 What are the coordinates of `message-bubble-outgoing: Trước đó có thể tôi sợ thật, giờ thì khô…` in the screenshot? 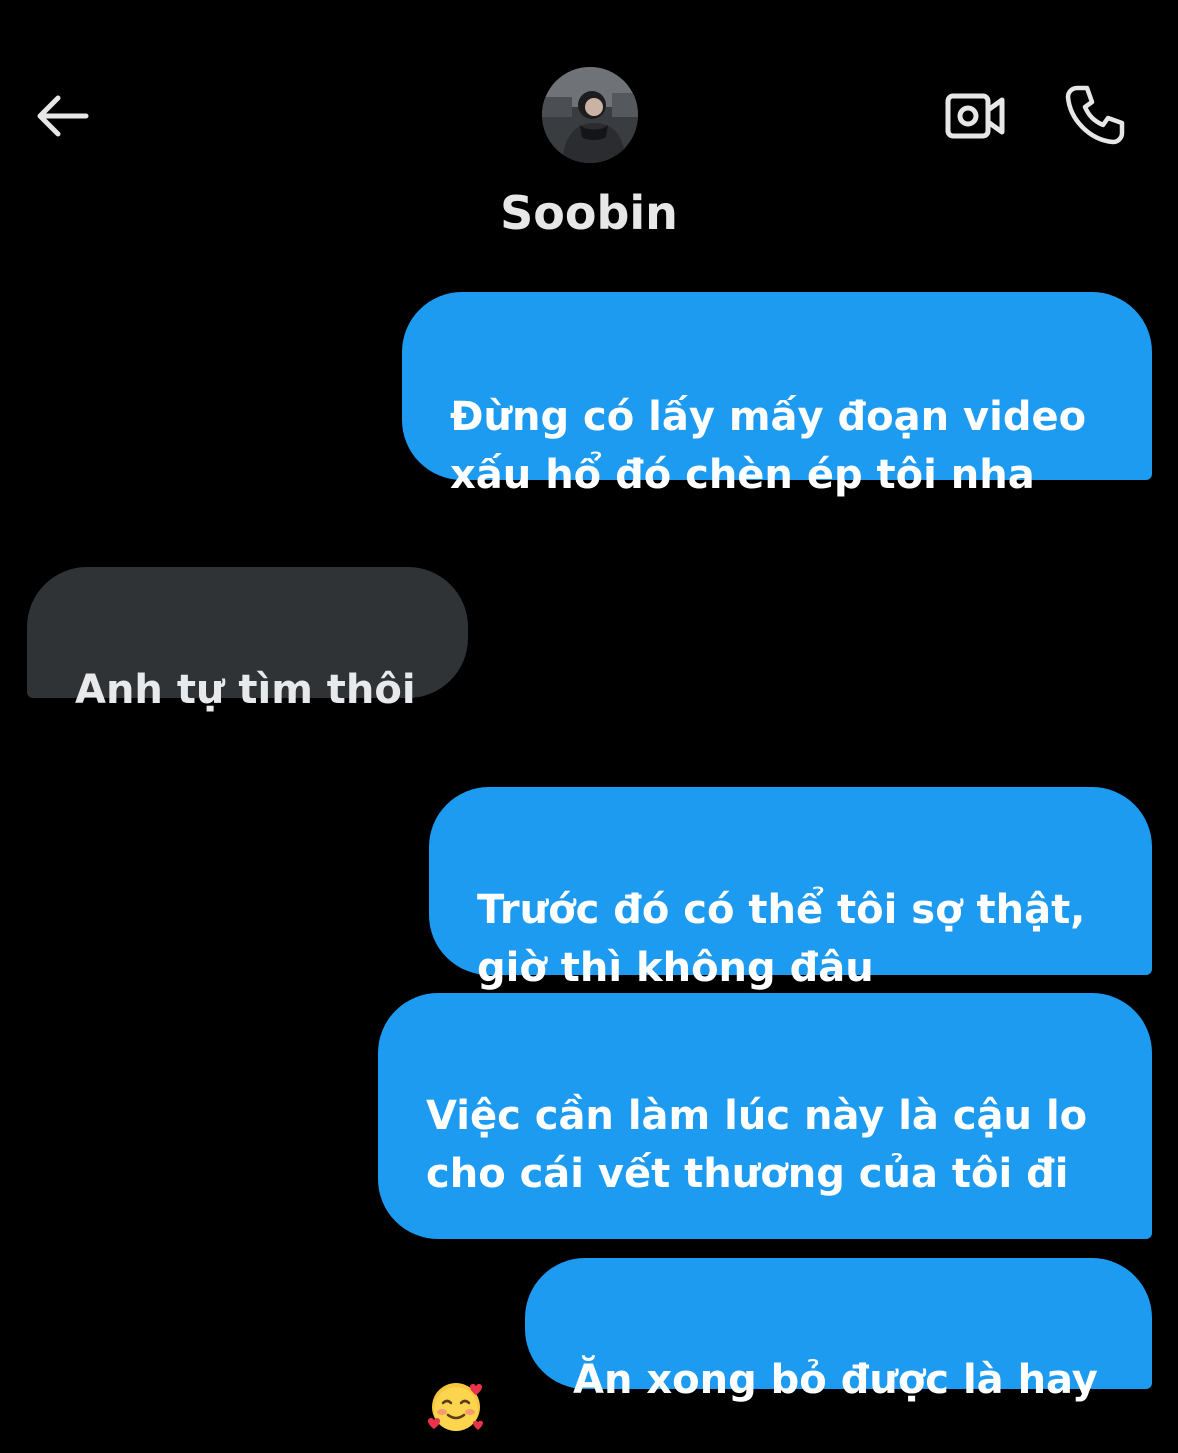 It's located at (790, 889).